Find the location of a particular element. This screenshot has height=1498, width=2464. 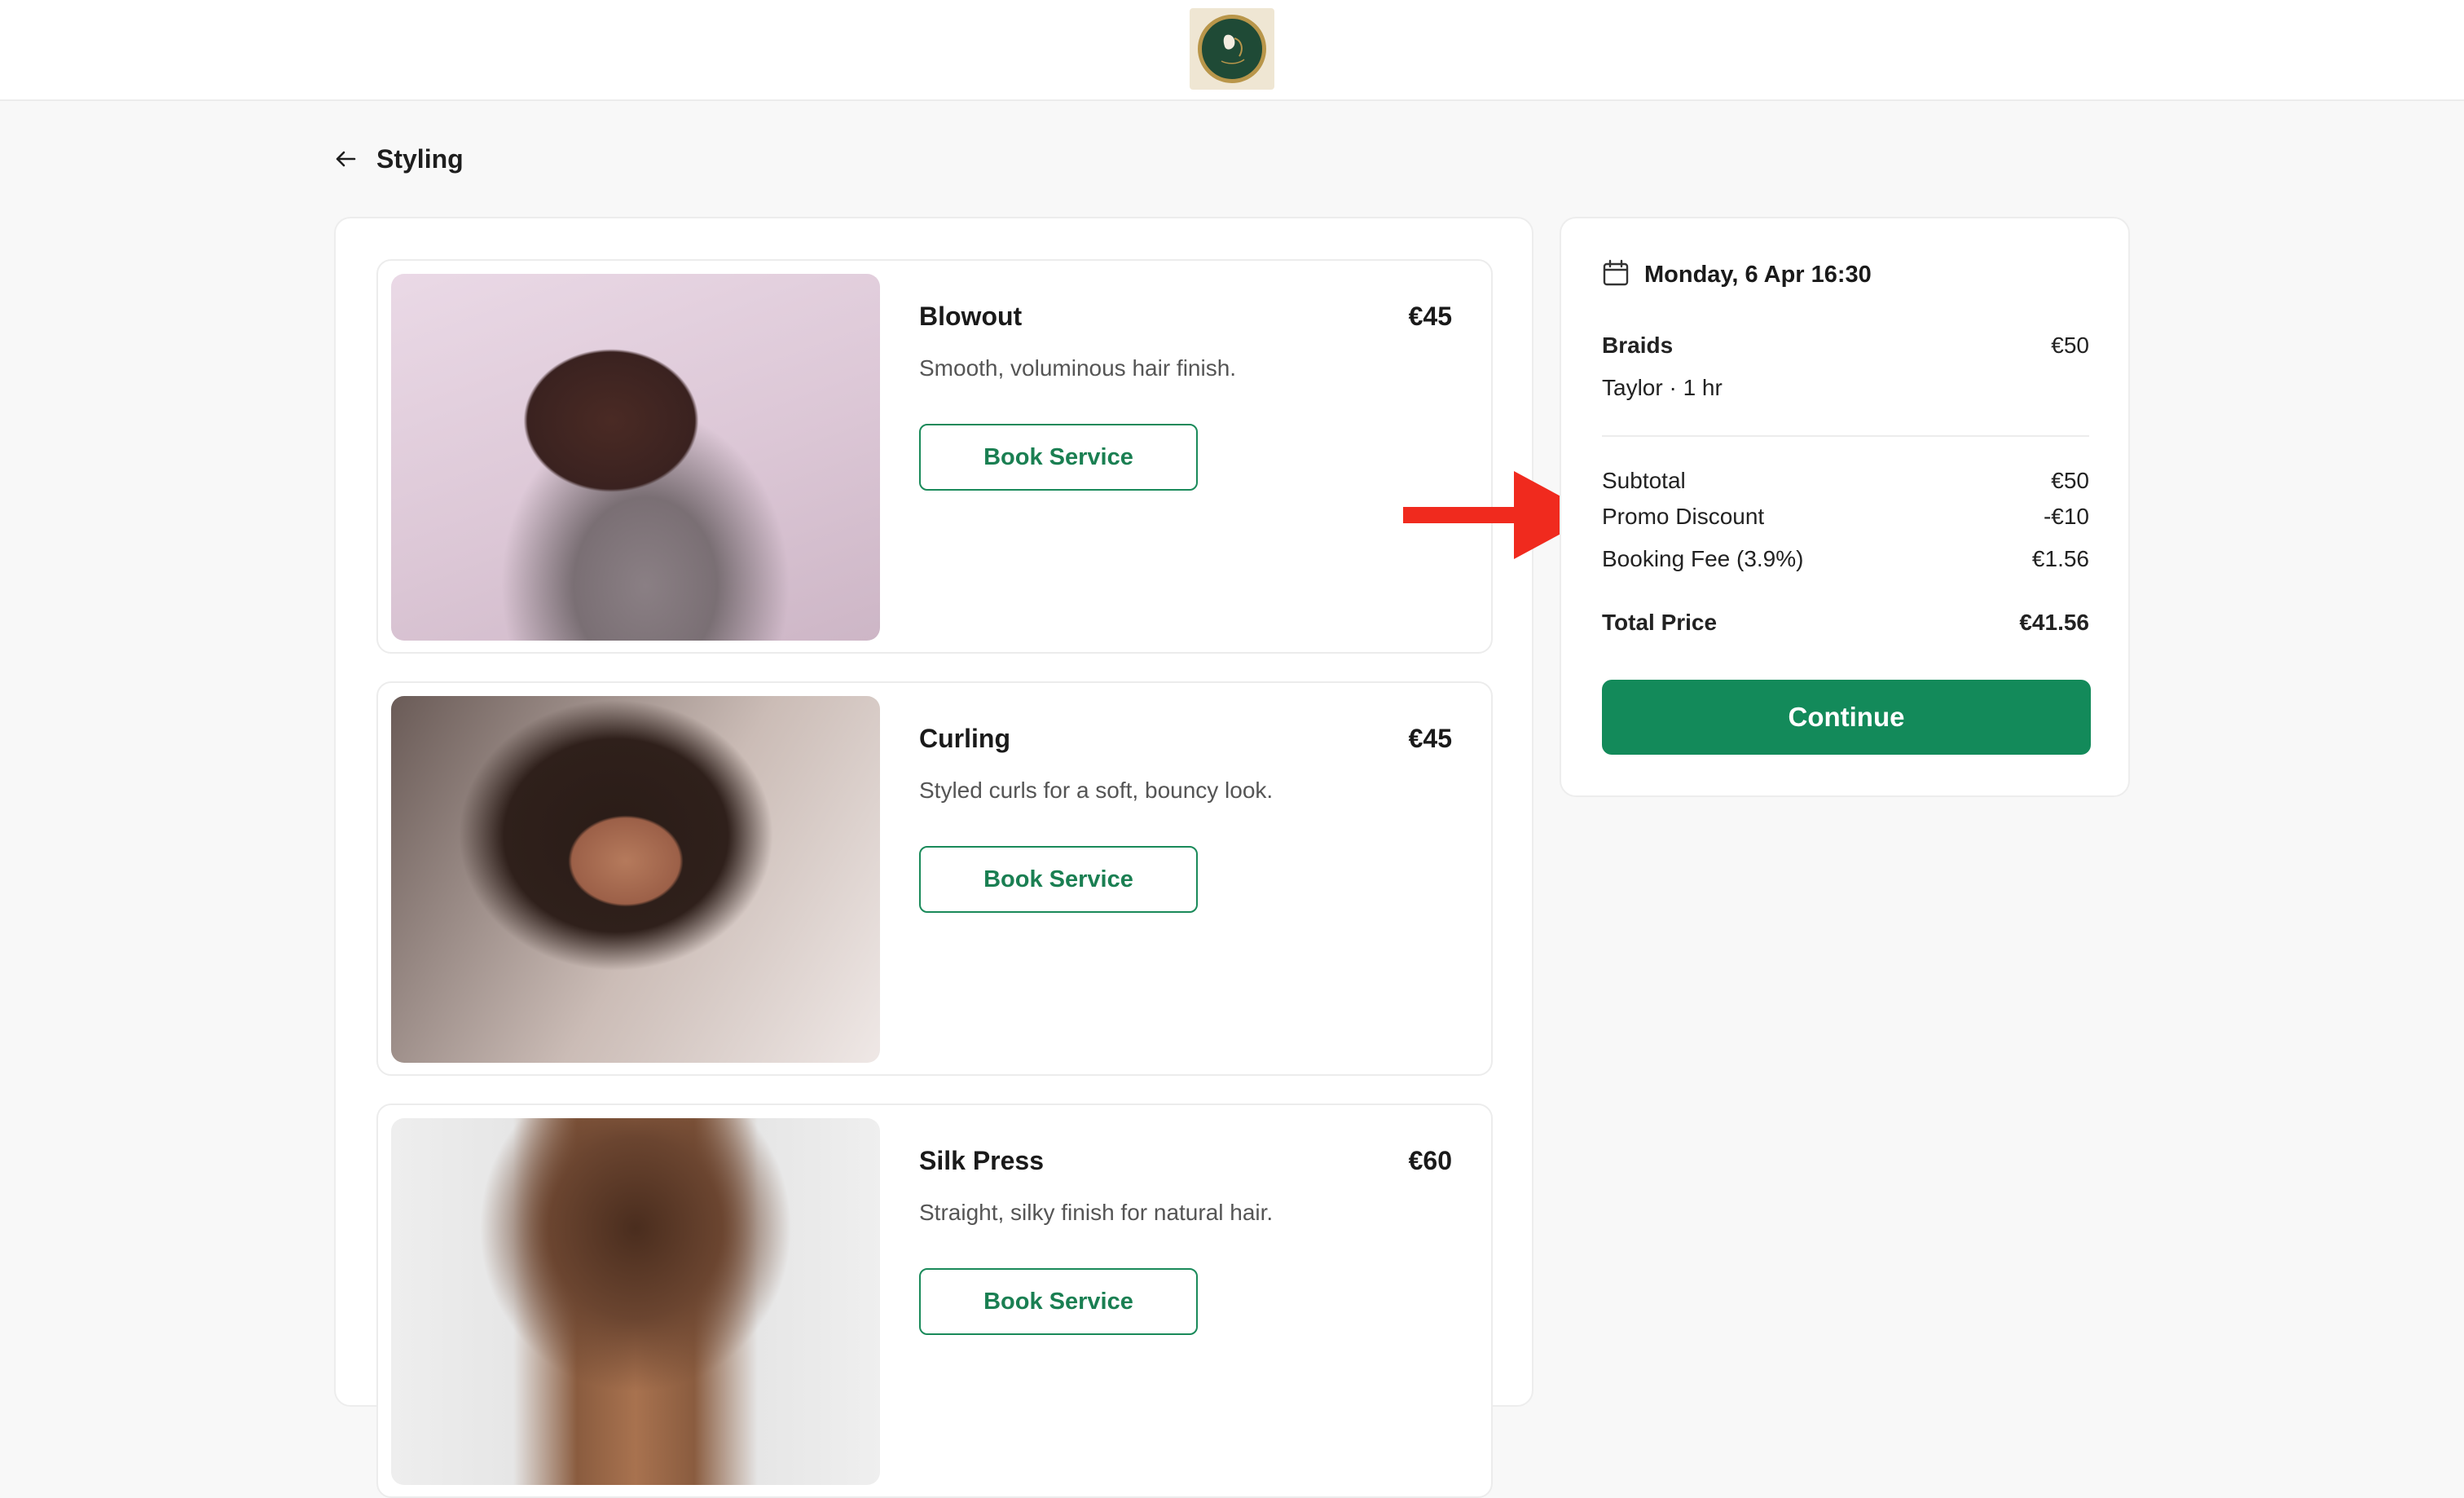

promo-discount-row: Promo Discount -€10 is located at coordinates (1845, 517).